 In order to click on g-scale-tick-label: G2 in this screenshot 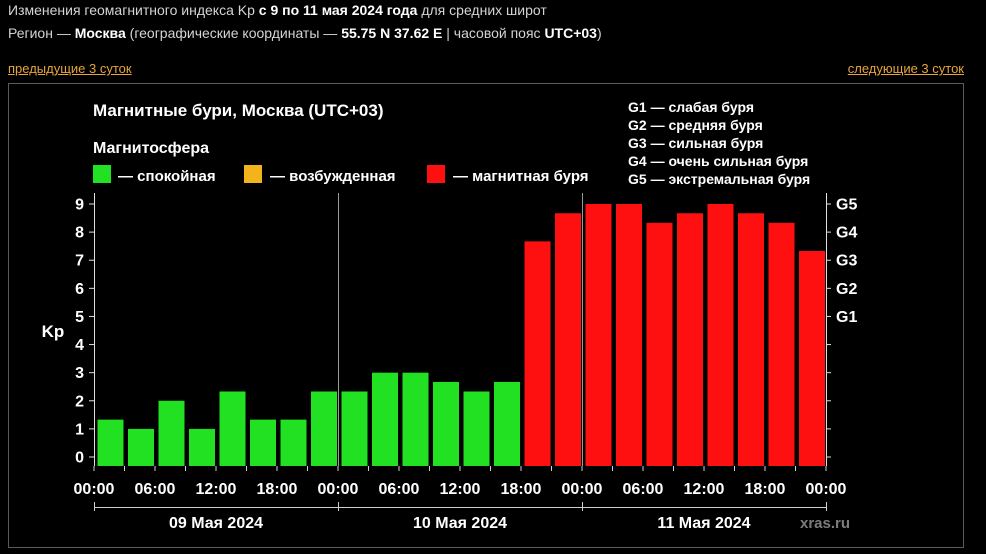, I will do `click(846, 289)`.